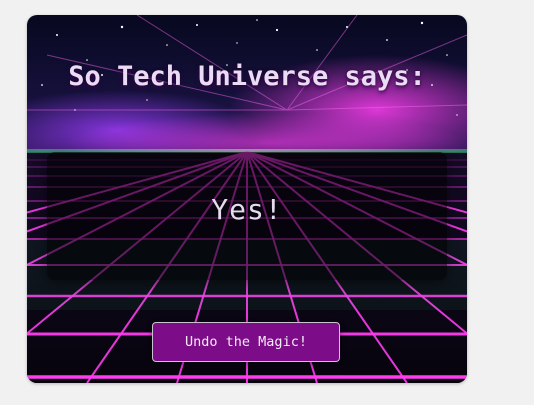 The width and height of the screenshot is (534, 405). What do you see at coordinates (247, 209) in the screenshot?
I see `answer-text: Yes!` at bounding box center [247, 209].